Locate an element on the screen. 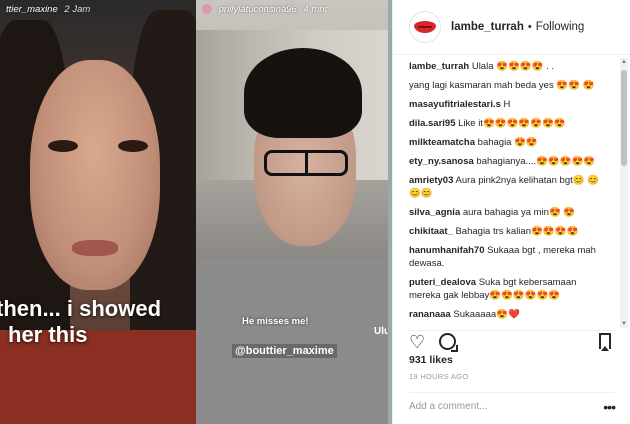 The image size is (630, 424). comment-scrollbar: ▲ ▼ is located at coordinates (624, 193).